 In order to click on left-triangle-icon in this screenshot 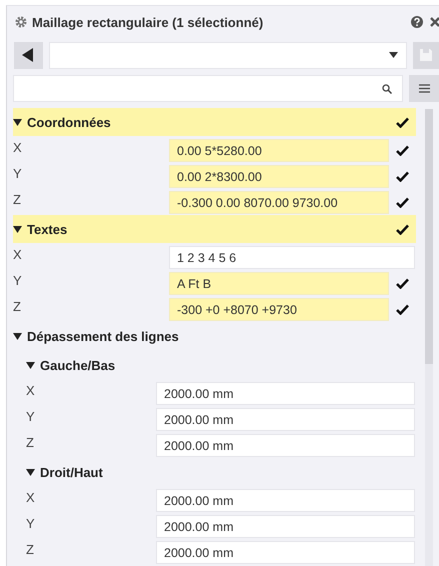, I will do `click(28, 55)`.